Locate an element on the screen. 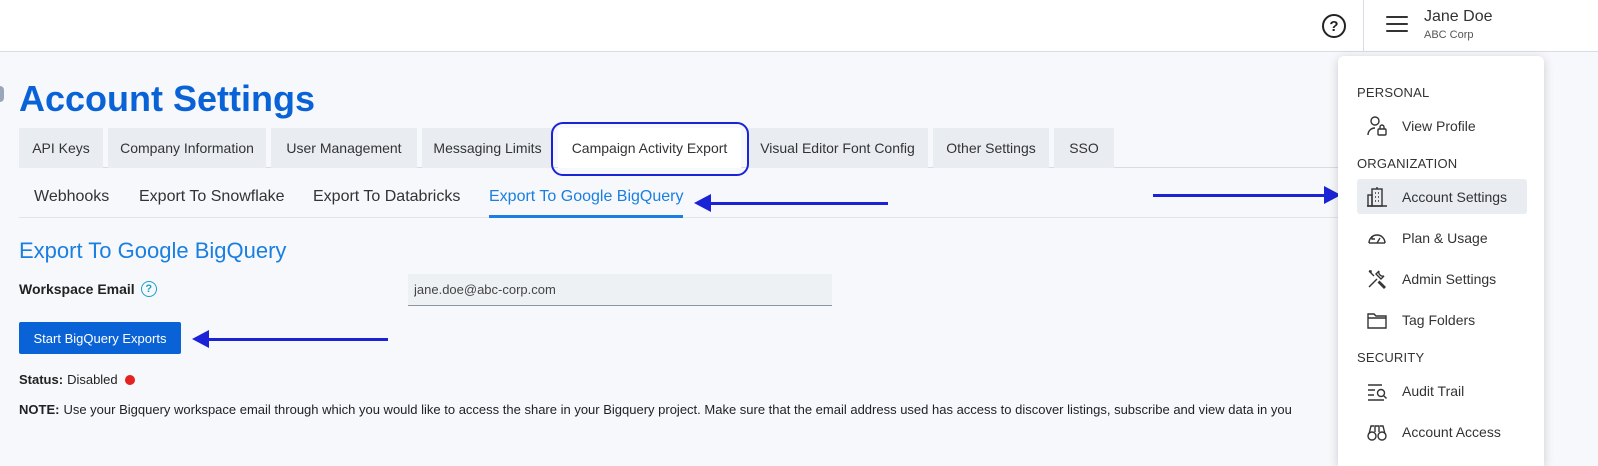  annotation-arrow-subtab is located at coordinates (791, 203).